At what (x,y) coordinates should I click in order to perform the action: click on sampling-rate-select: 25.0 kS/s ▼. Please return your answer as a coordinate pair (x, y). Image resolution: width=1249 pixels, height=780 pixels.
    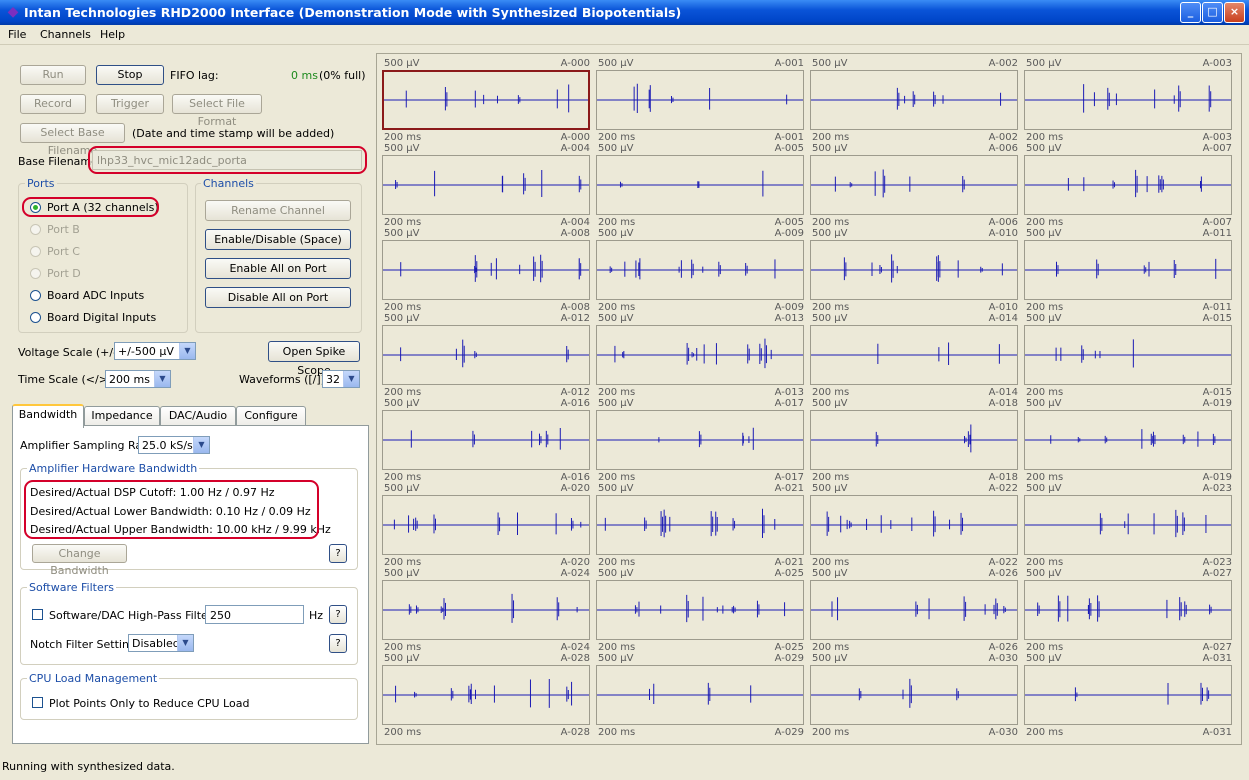
    Looking at the image, I should click on (174, 445).